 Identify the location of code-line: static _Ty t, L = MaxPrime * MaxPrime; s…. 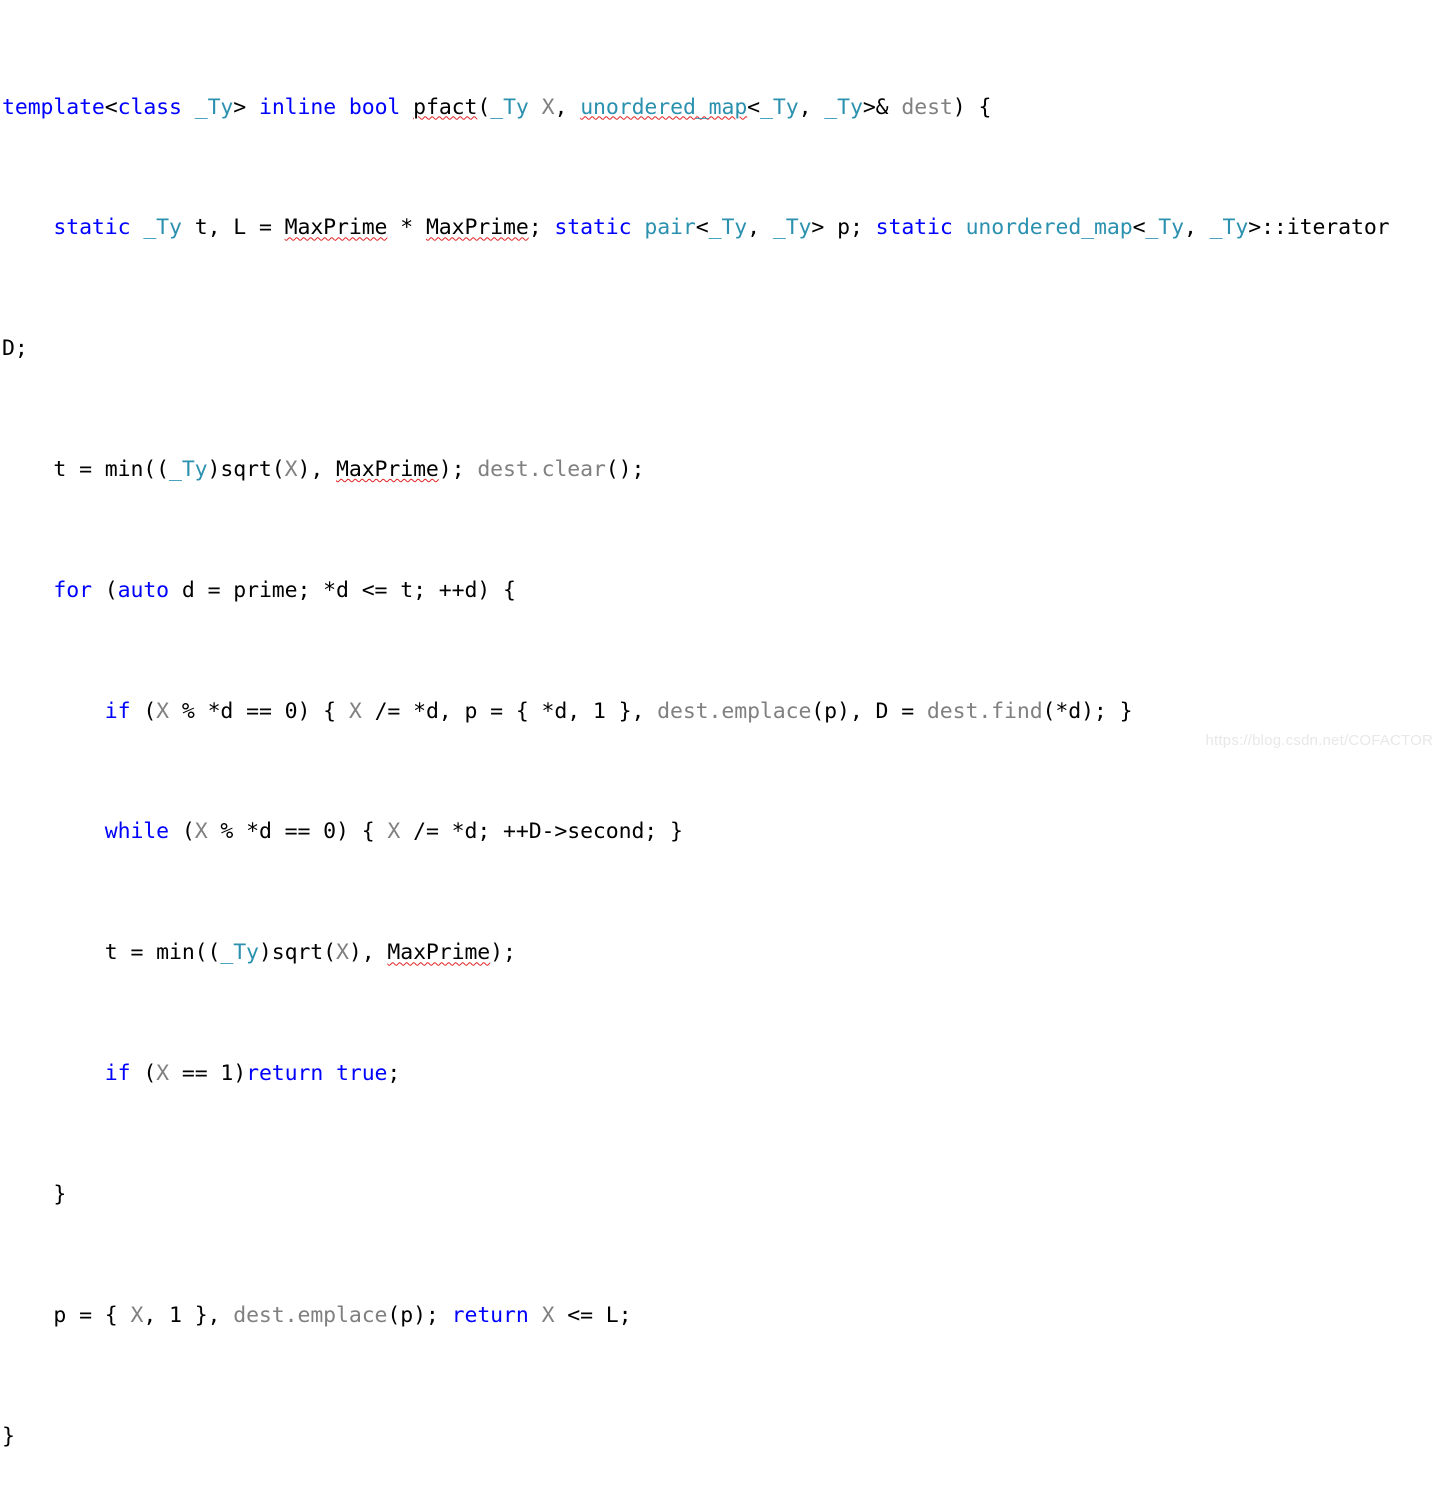
(721, 228).